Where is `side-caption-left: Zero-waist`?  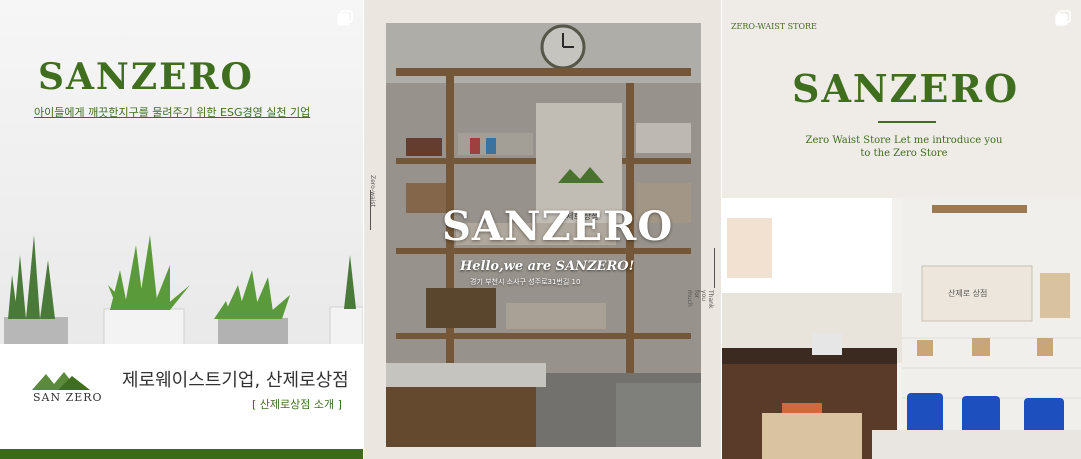 side-caption-left: Zero-waist is located at coordinates (372, 191).